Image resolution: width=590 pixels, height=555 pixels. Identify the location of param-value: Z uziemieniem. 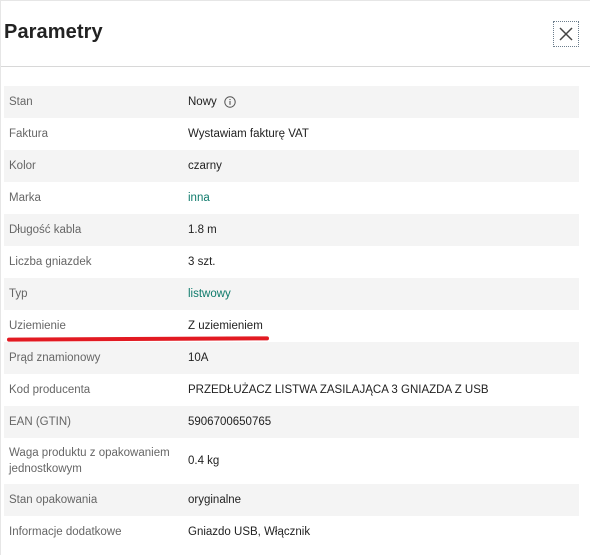
(225, 326).